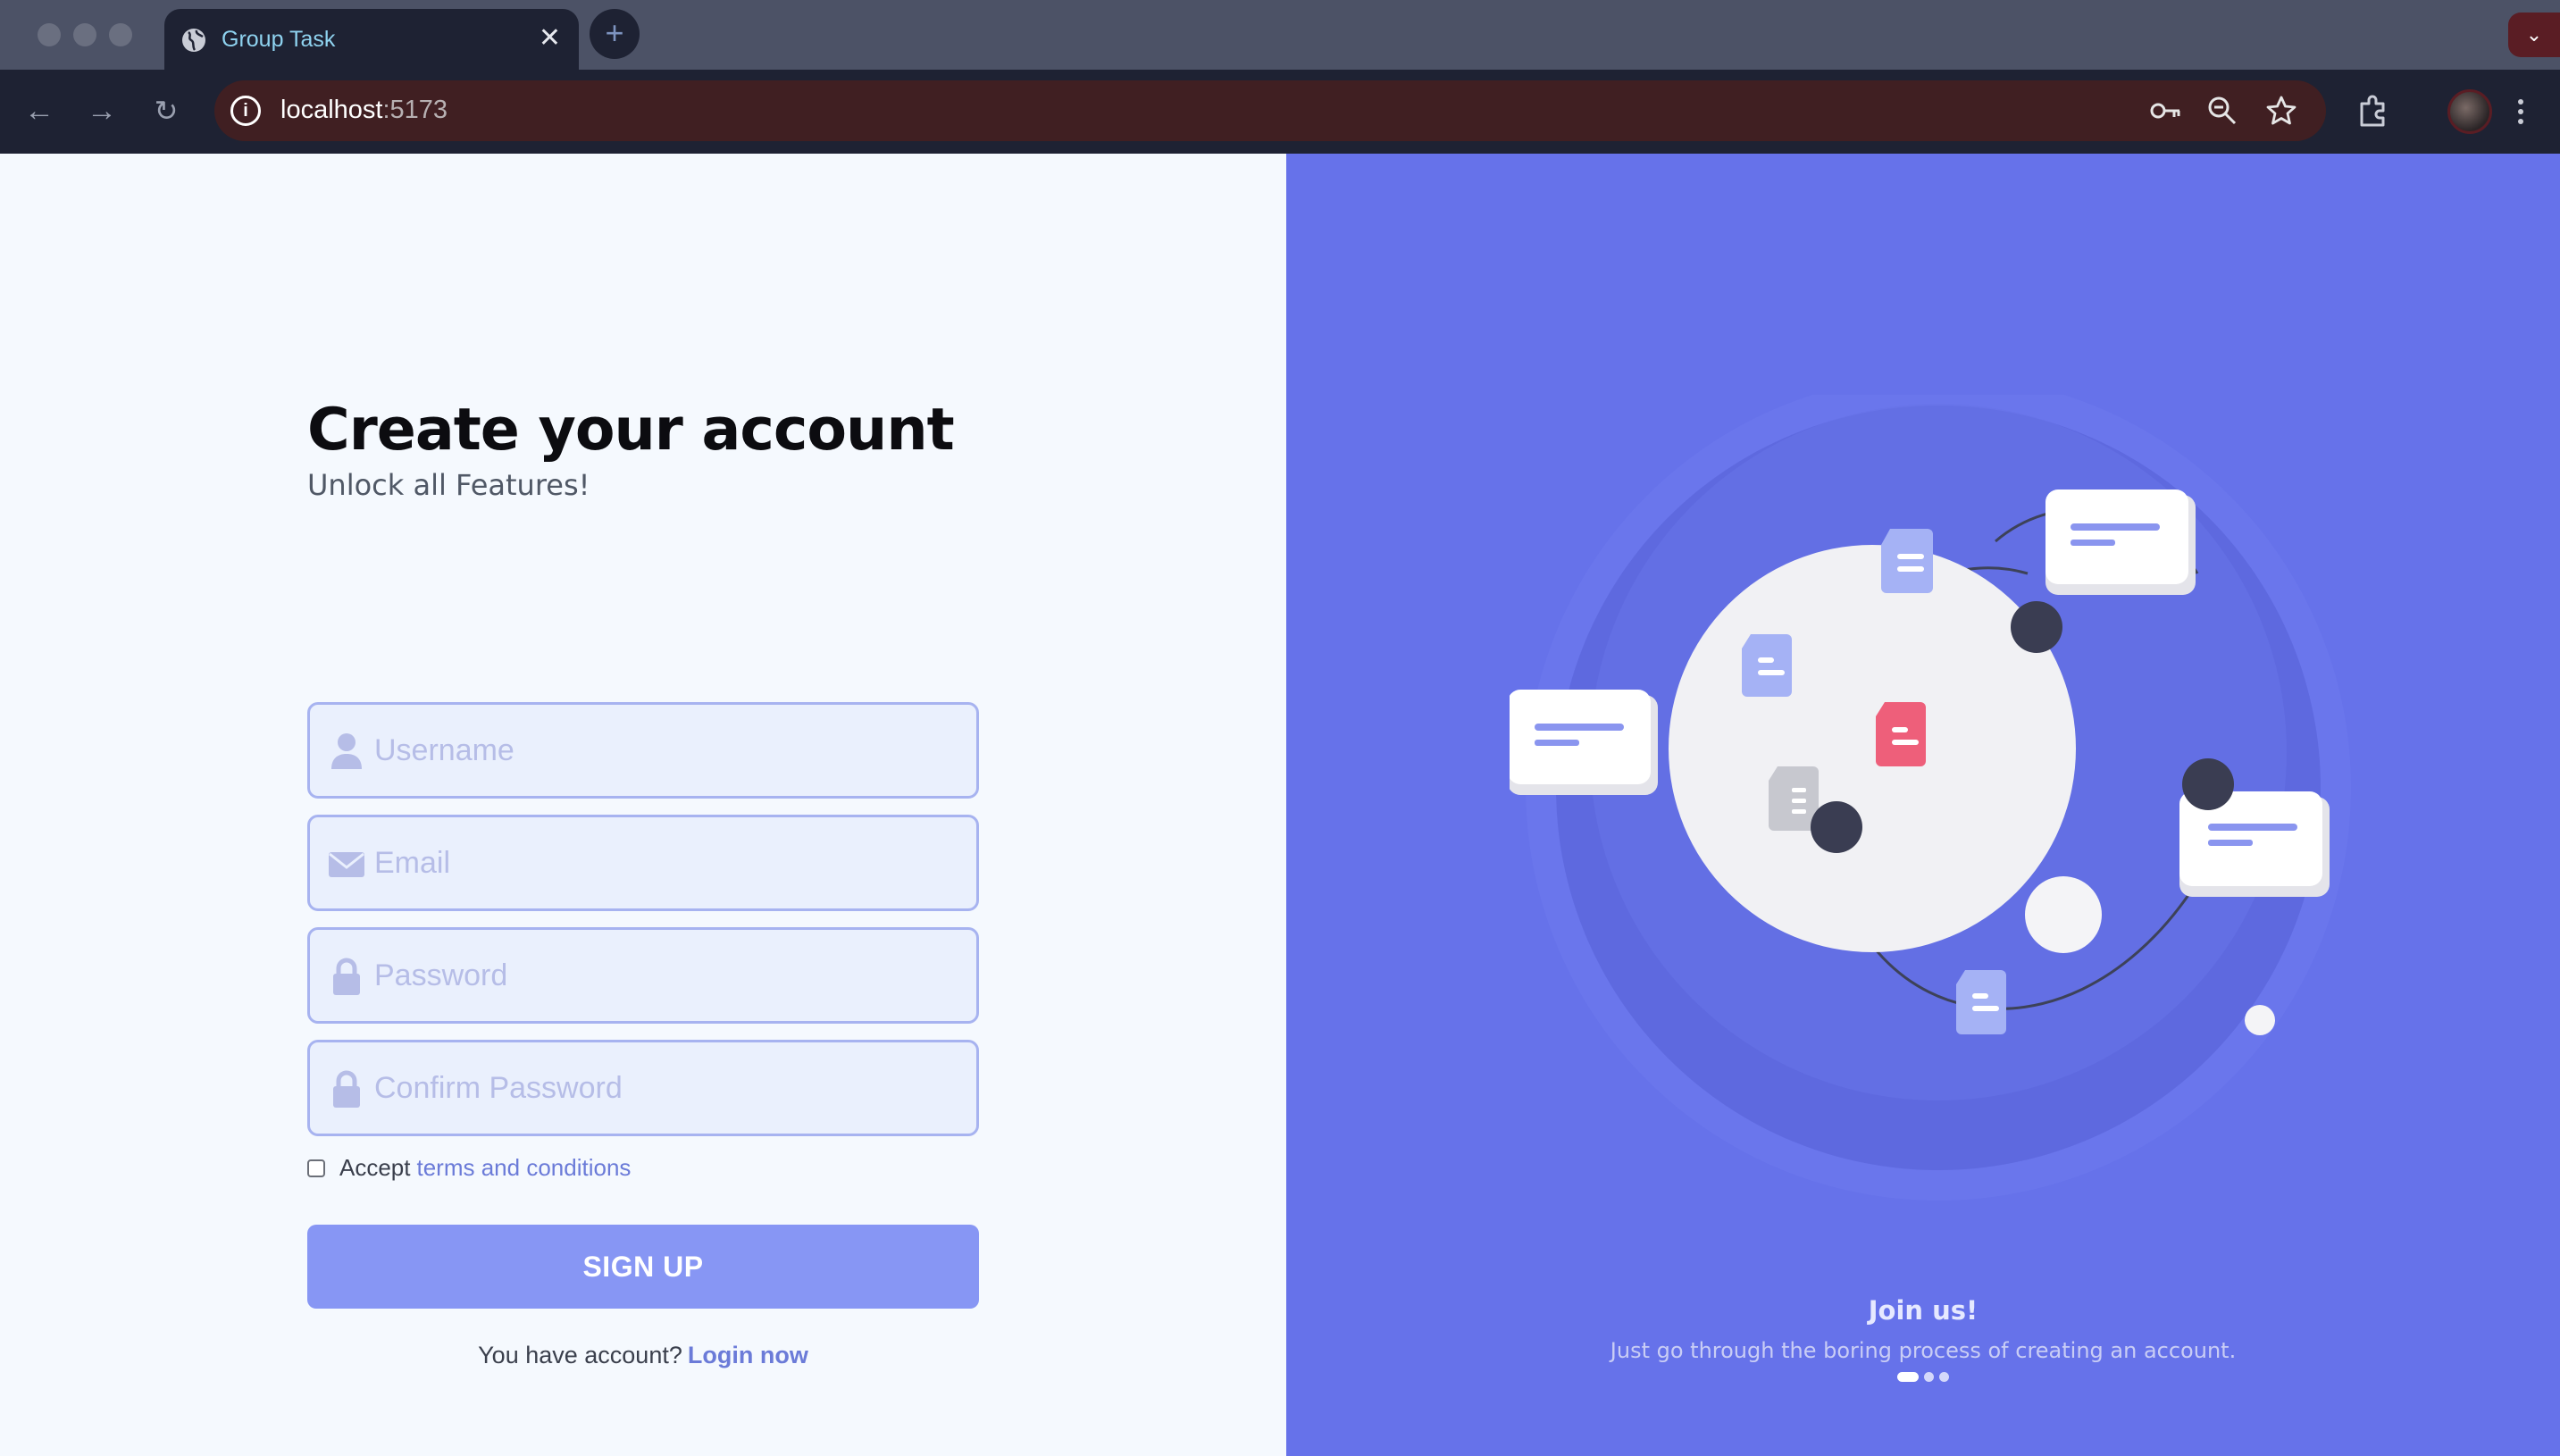 This screenshot has width=2560, height=1456. Describe the element at coordinates (194, 40) in the screenshot. I see `globe-icon` at that location.